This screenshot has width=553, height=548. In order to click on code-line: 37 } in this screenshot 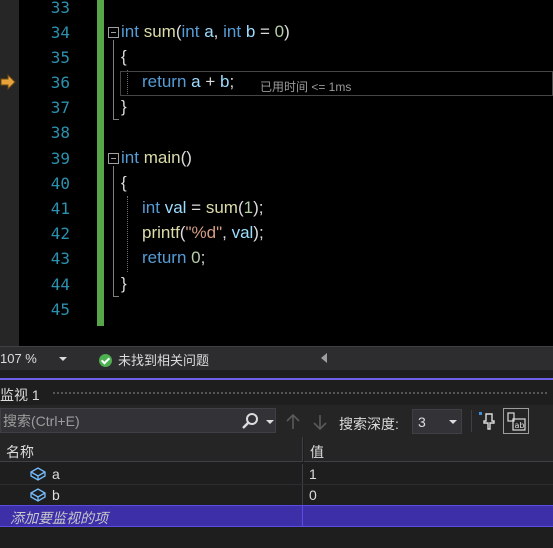, I will do `click(276, 108)`.